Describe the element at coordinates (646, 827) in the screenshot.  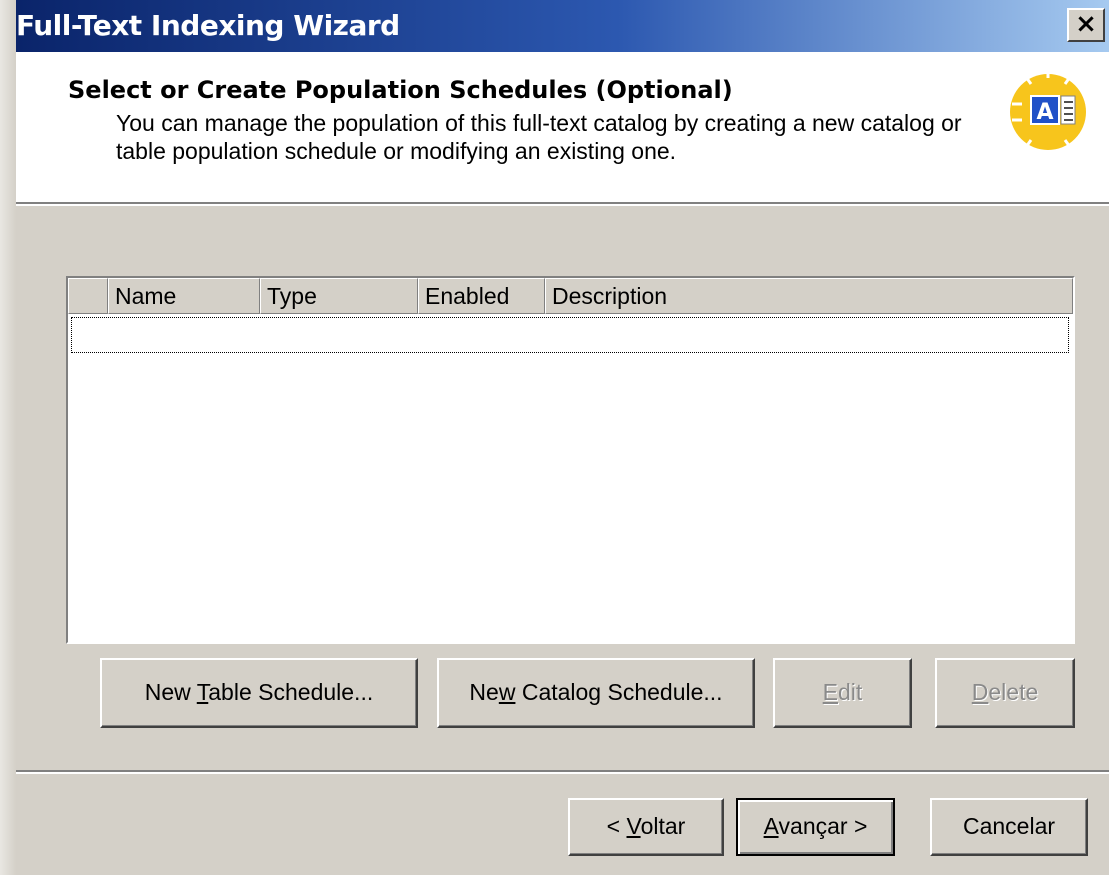
I see `back-button: < Voltar` at that location.